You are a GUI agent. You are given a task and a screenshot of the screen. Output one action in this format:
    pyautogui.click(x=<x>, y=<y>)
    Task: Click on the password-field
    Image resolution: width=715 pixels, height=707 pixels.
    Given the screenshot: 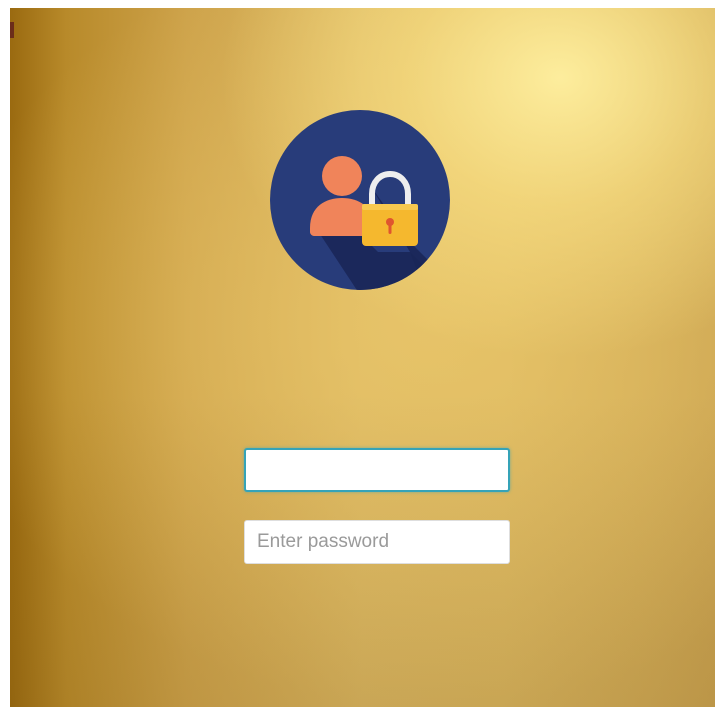 What is the action you would take?
    pyautogui.click(x=377, y=542)
    